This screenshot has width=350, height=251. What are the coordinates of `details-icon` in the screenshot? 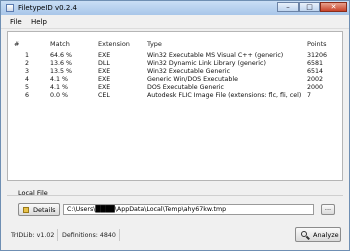 It's located at (26, 210).